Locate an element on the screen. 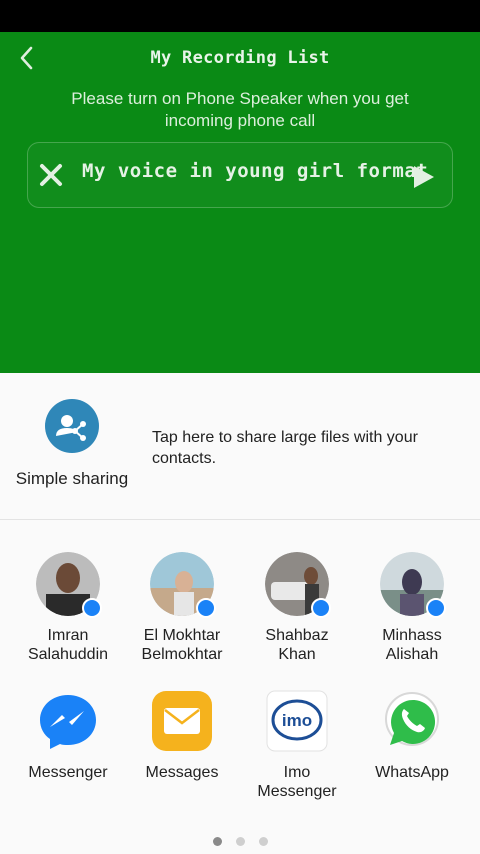 This screenshot has height=854, width=480. app-messenger: Messenger is located at coordinates (68, 735).